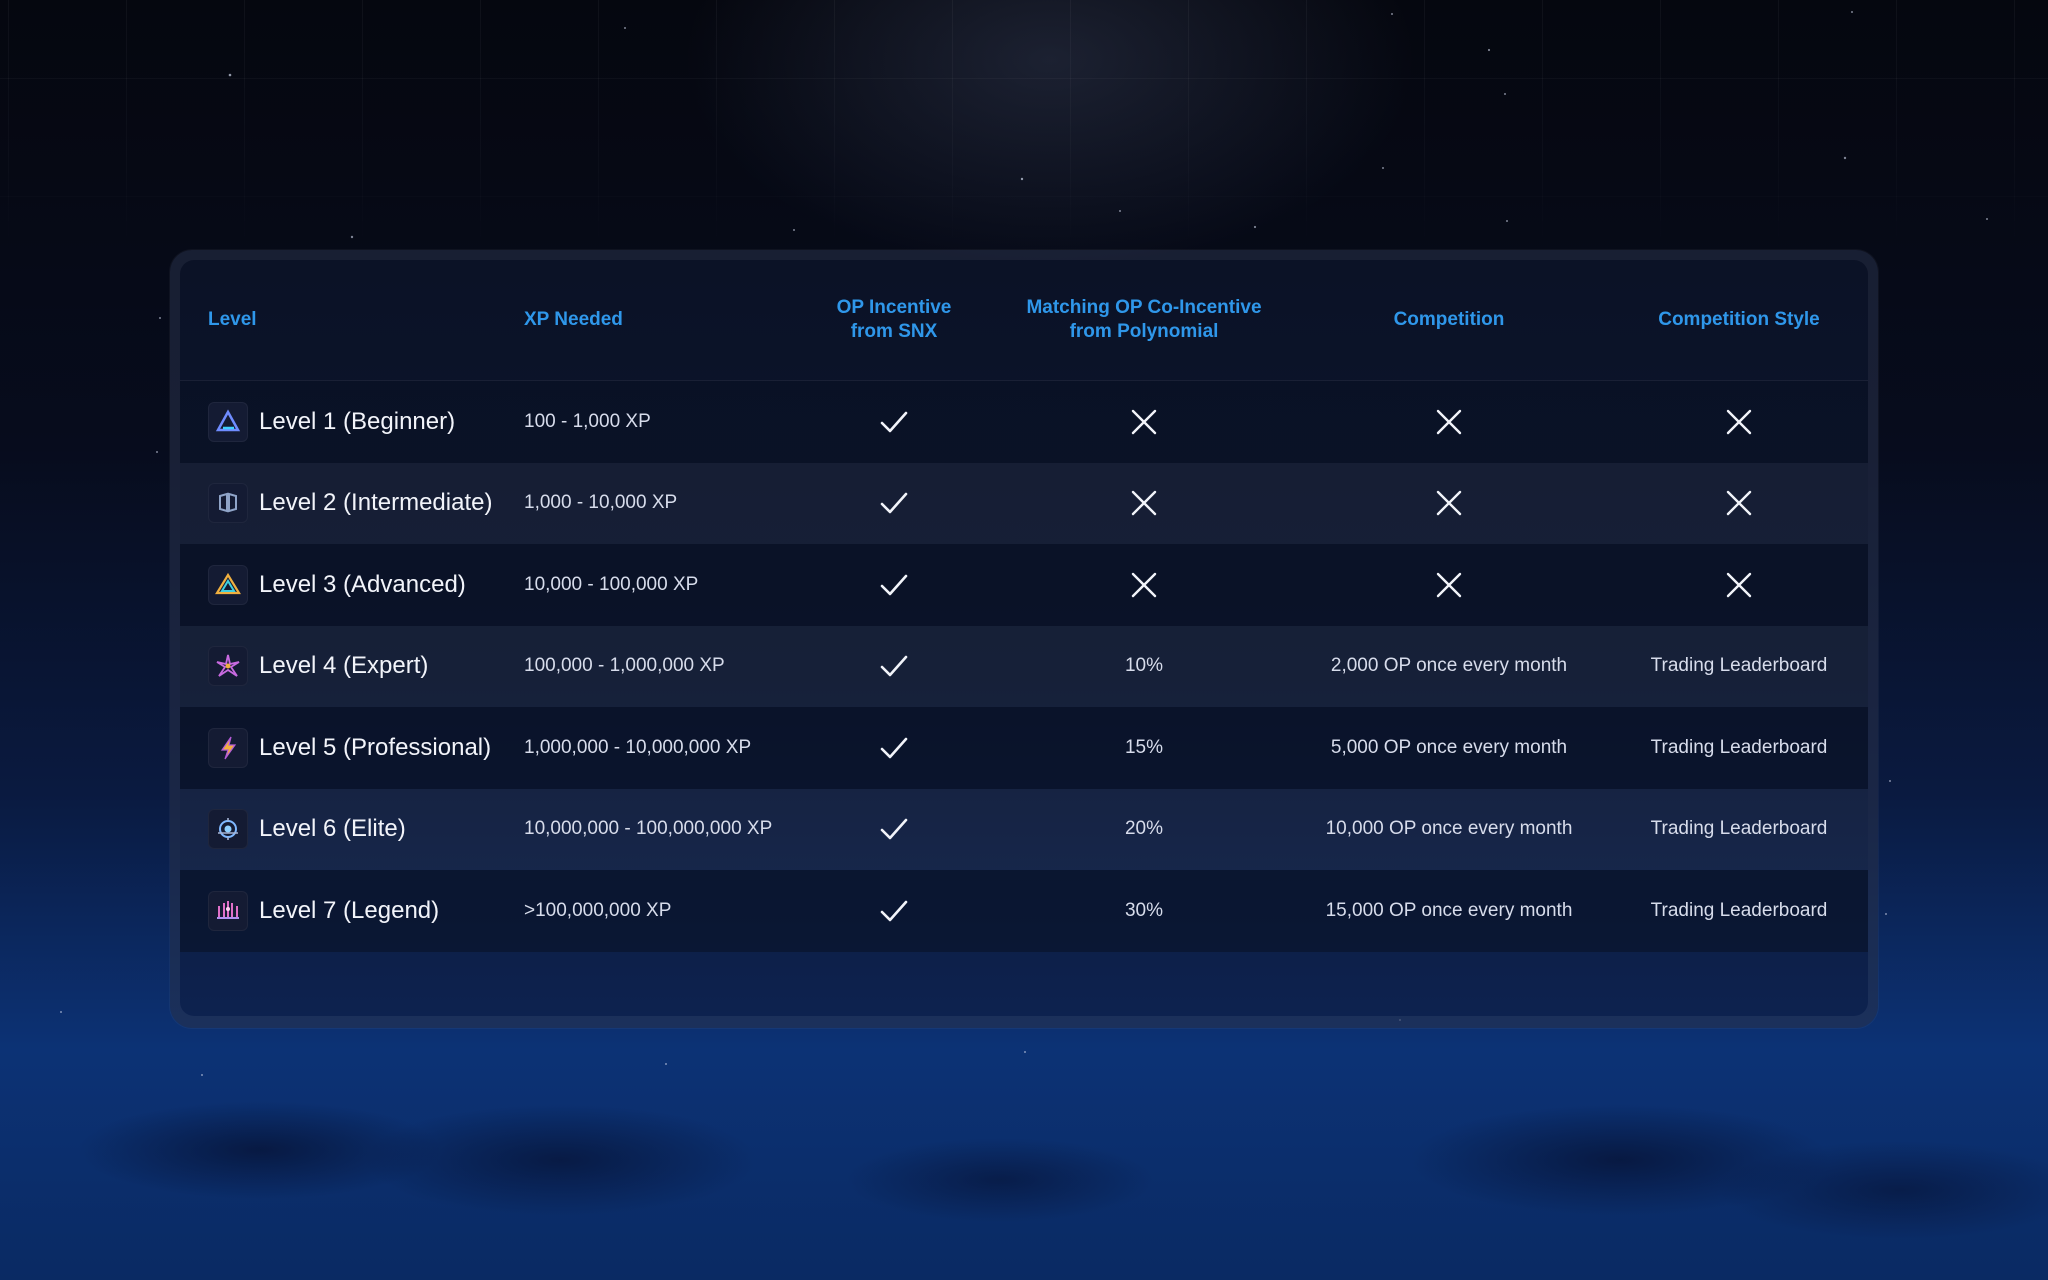 This screenshot has height=1280, width=2048. Describe the element at coordinates (624, 666) in the screenshot. I see `xp-needed-cell: 100,000 - 1,000,000 XP` at that location.